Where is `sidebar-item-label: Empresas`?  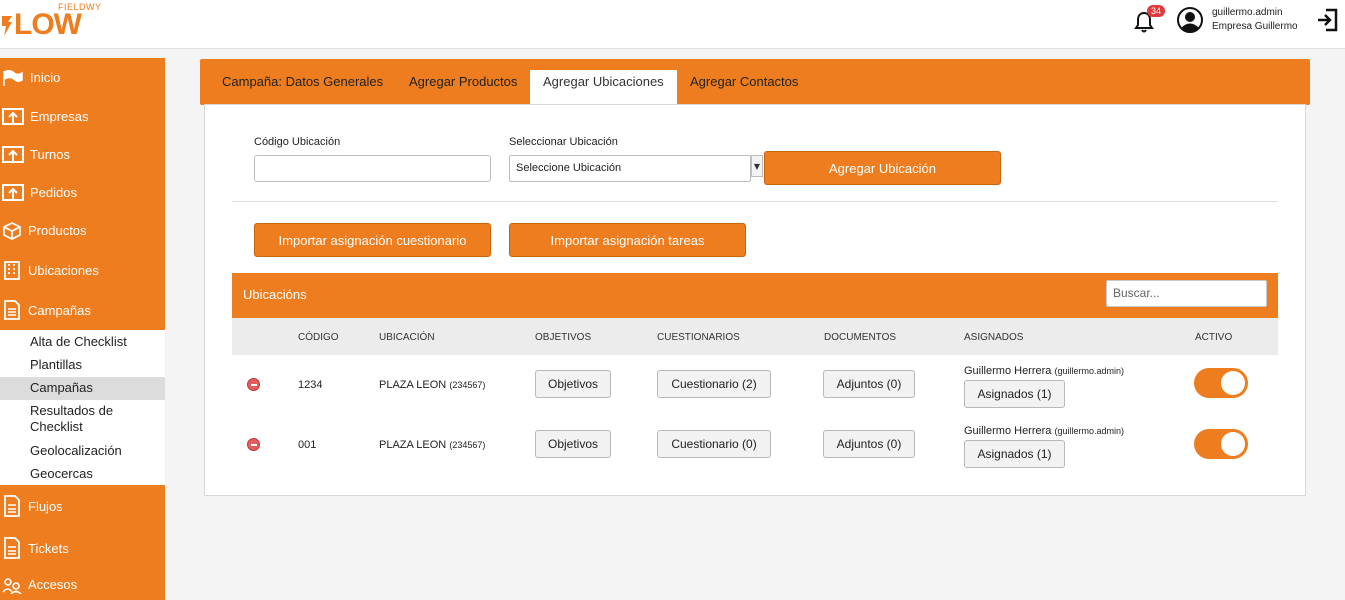 sidebar-item-label: Empresas is located at coordinates (59, 116).